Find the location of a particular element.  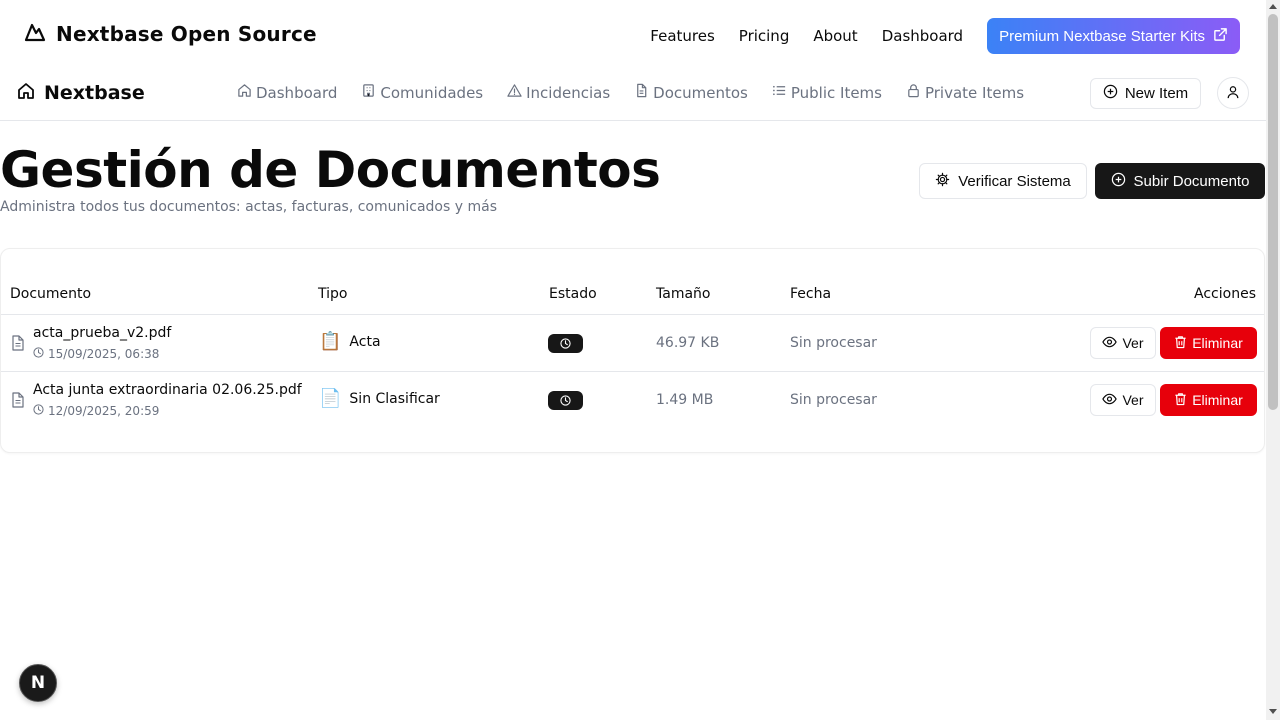

home-icon is located at coordinates (244, 92).